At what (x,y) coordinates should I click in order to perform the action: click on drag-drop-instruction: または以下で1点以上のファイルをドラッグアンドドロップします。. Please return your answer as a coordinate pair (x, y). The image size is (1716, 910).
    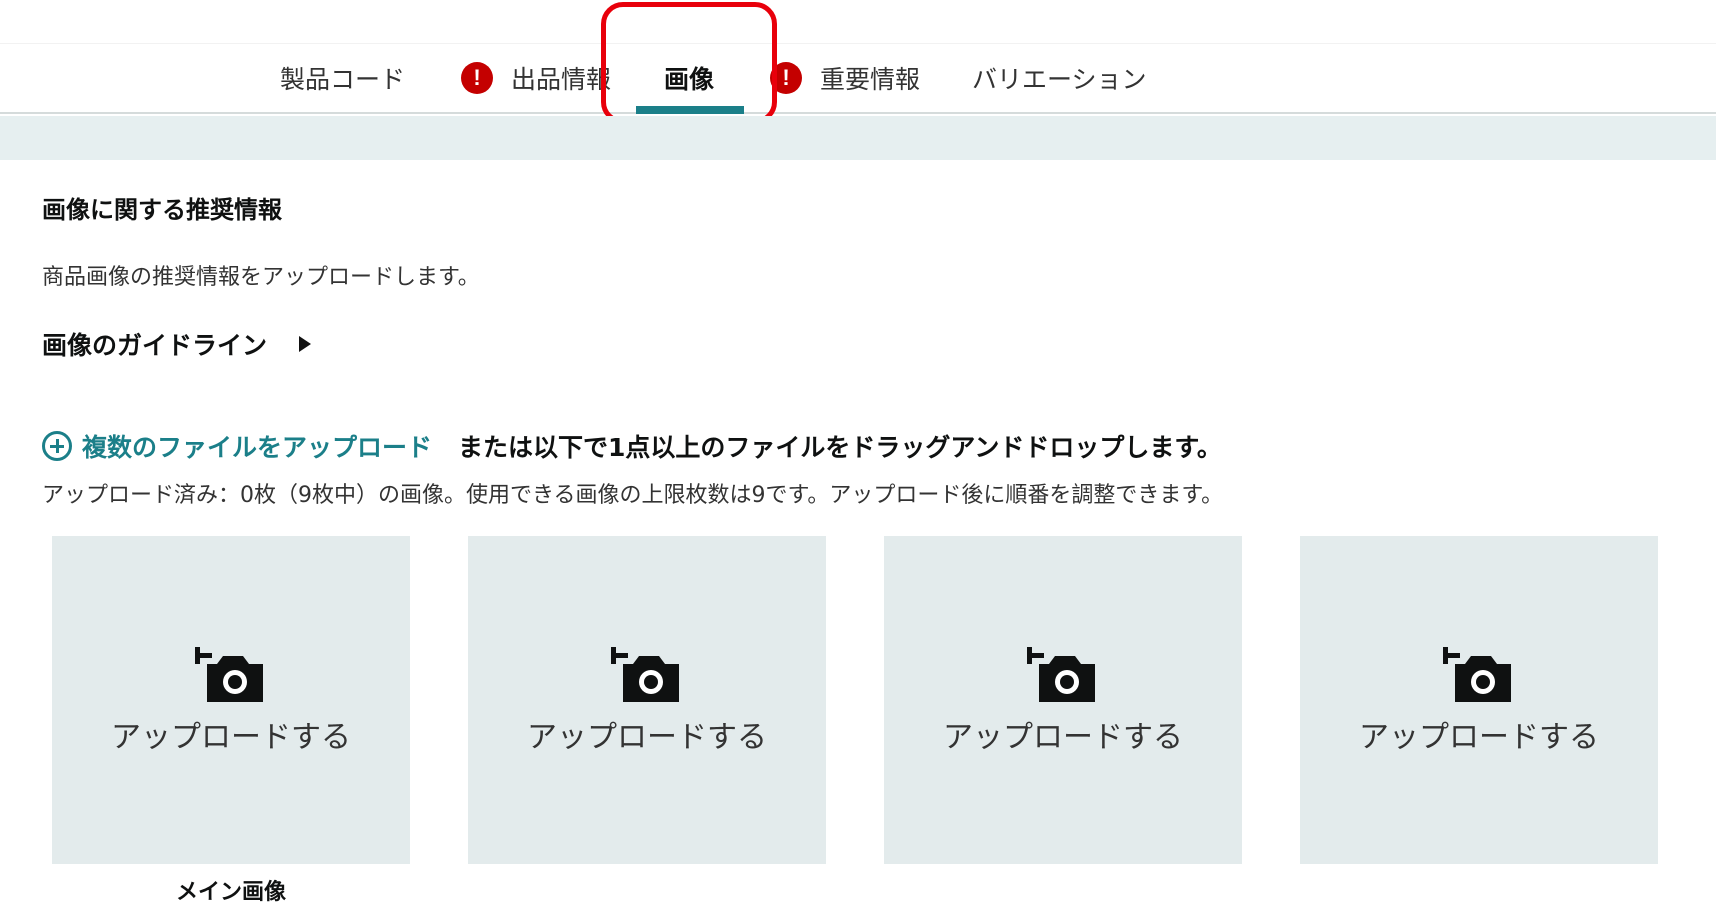
    Looking at the image, I should click on (840, 447).